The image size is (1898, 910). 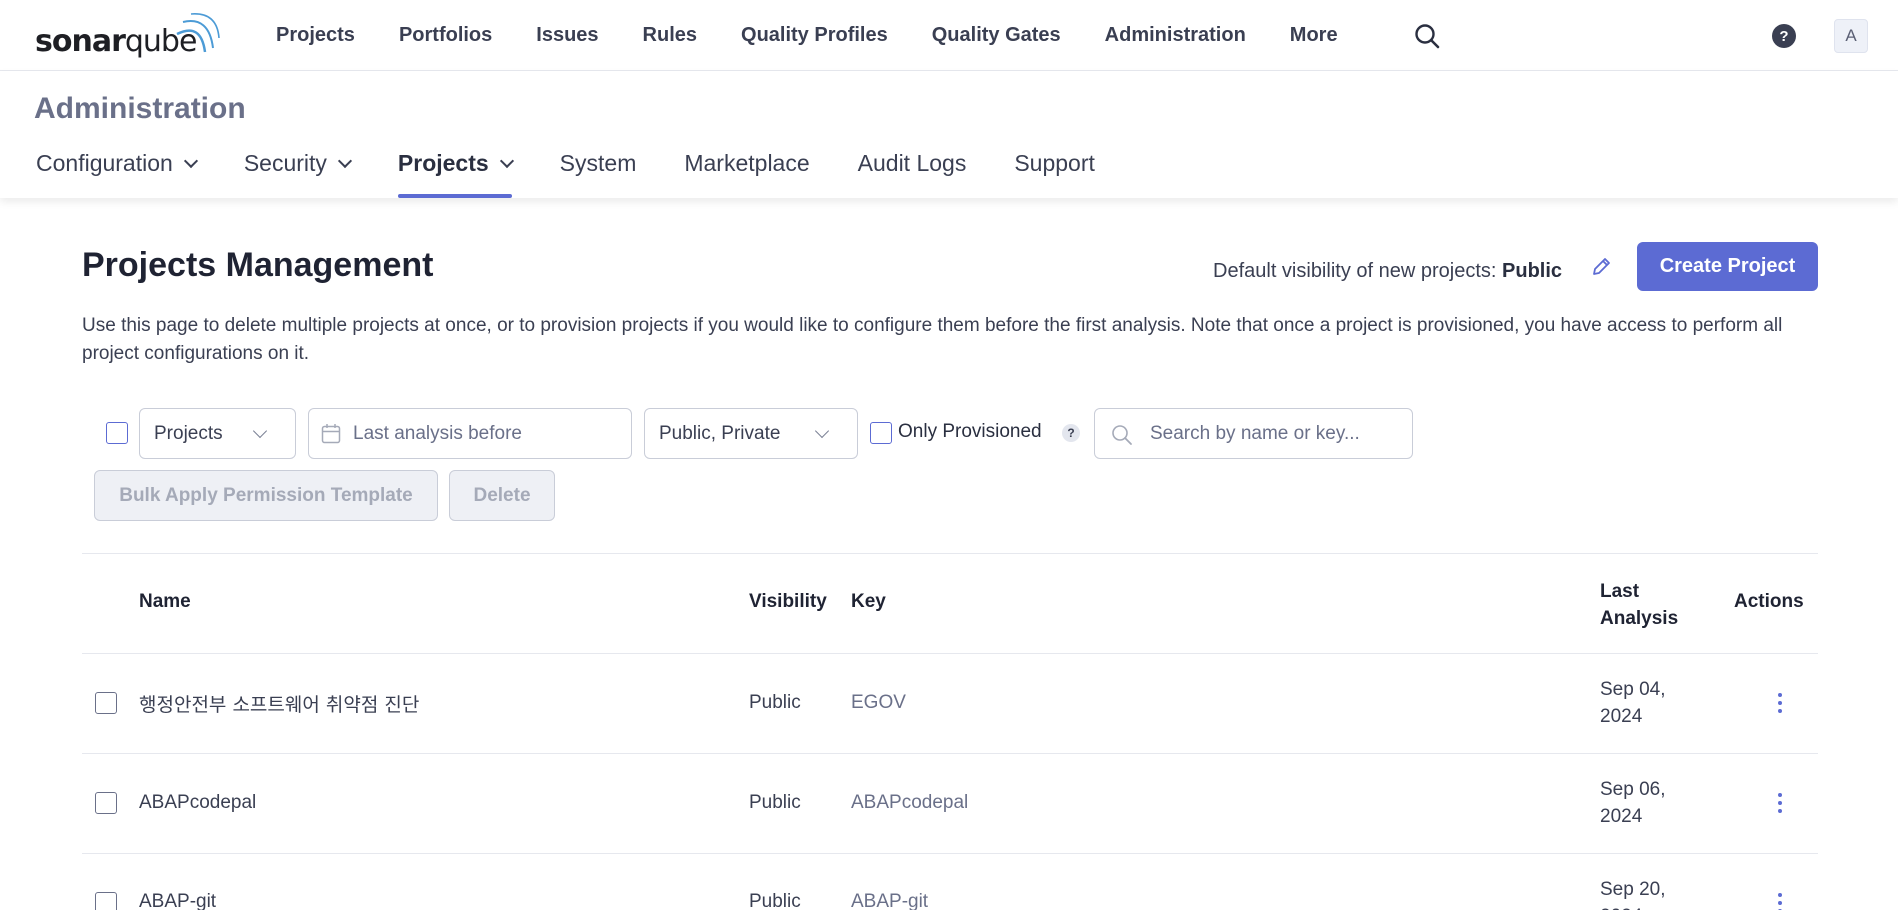 I want to click on project-key: EGOV, so click(x=878, y=702).